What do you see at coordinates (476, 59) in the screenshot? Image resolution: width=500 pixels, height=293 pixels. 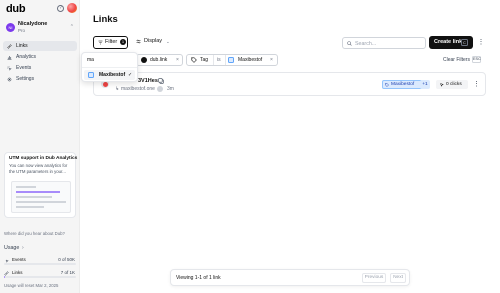 I see `shortcut-key: ESC` at bounding box center [476, 59].